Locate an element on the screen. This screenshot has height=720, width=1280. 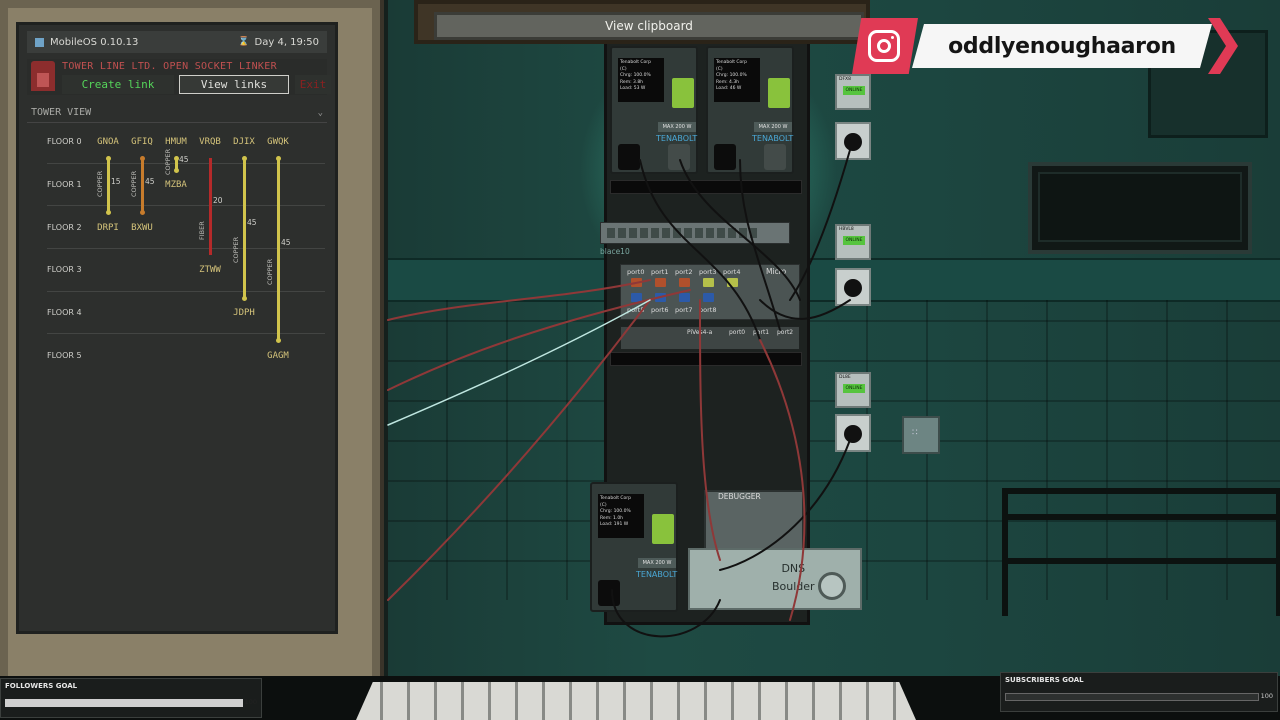
ups-a-load: Load: 53 W is located at coordinates (633, 88).